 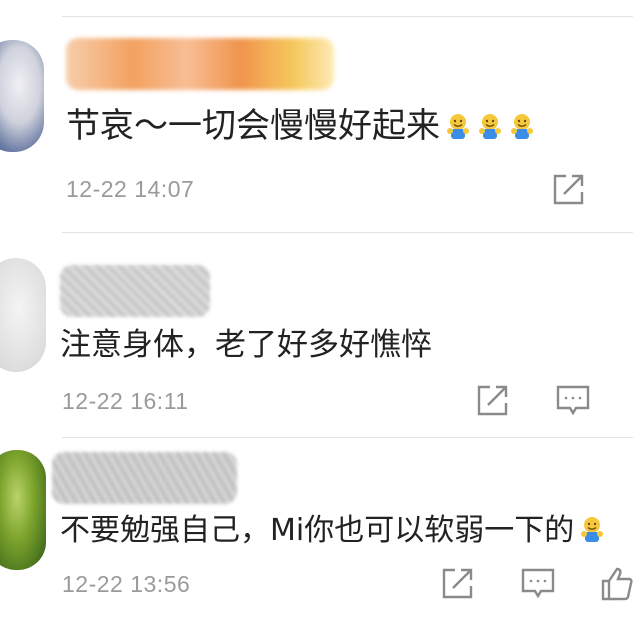 What do you see at coordinates (125, 401) in the screenshot?
I see `comment-timestamp: 12-22 16:11` at bounding box center [125, 401].